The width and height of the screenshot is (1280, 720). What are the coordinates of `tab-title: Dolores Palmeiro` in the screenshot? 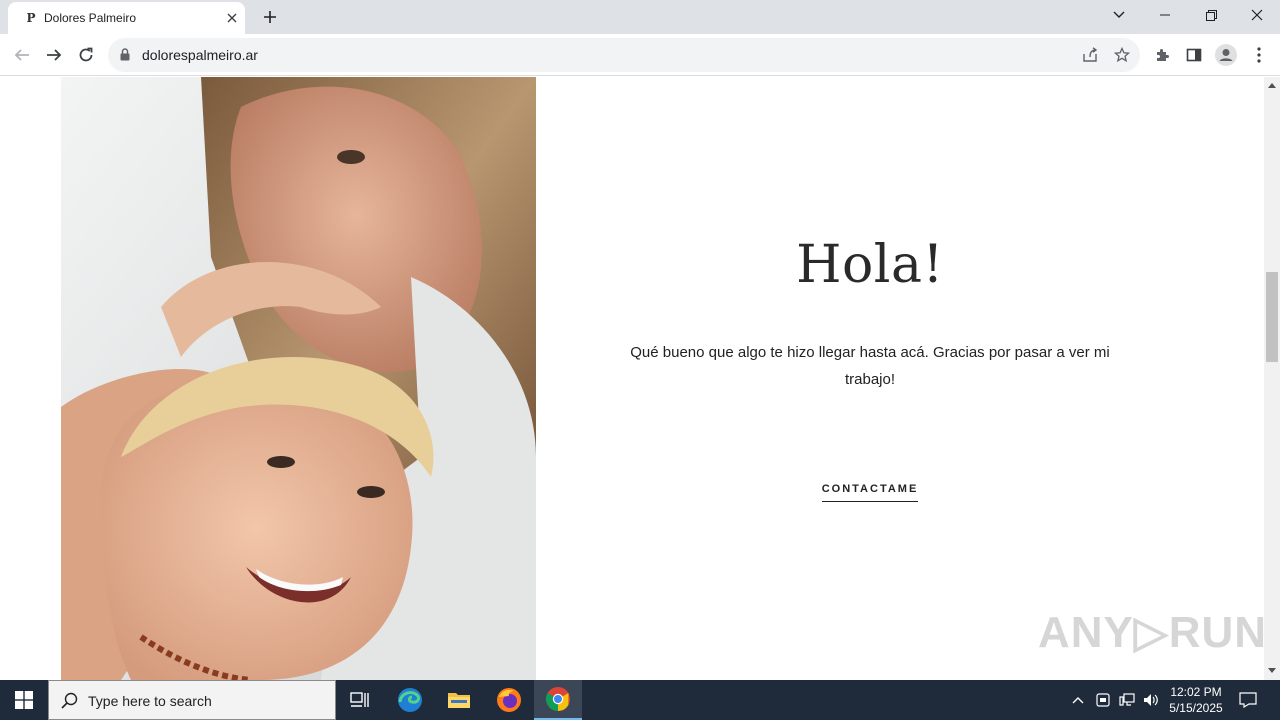 It's located at (90, 18).